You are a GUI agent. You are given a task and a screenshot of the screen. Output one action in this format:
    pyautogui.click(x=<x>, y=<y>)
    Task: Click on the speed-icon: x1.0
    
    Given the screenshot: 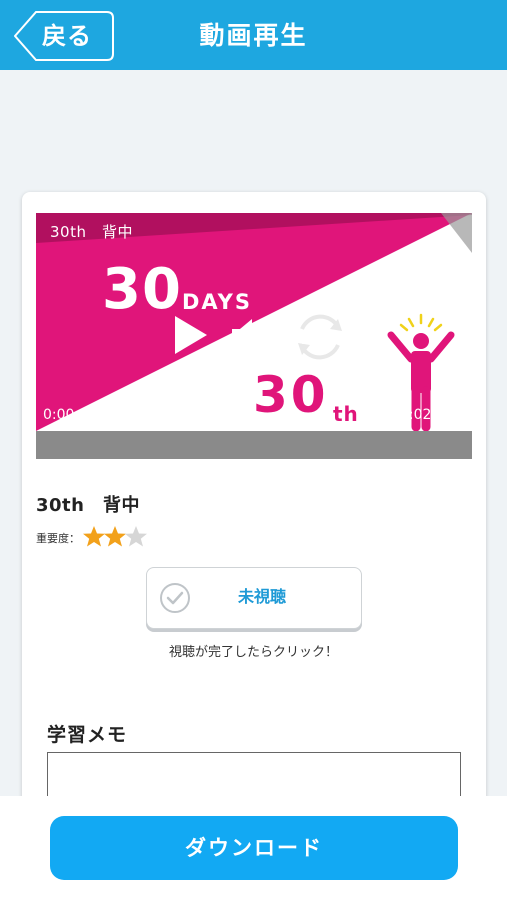 What is the action you would take?
    pyautogui.click(x=320, y=337)
    